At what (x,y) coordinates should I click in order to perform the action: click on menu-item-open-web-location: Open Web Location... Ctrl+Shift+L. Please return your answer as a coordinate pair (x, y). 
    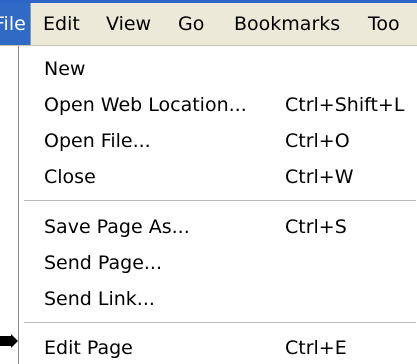
    Looking at the image, I should click on (218, 105).